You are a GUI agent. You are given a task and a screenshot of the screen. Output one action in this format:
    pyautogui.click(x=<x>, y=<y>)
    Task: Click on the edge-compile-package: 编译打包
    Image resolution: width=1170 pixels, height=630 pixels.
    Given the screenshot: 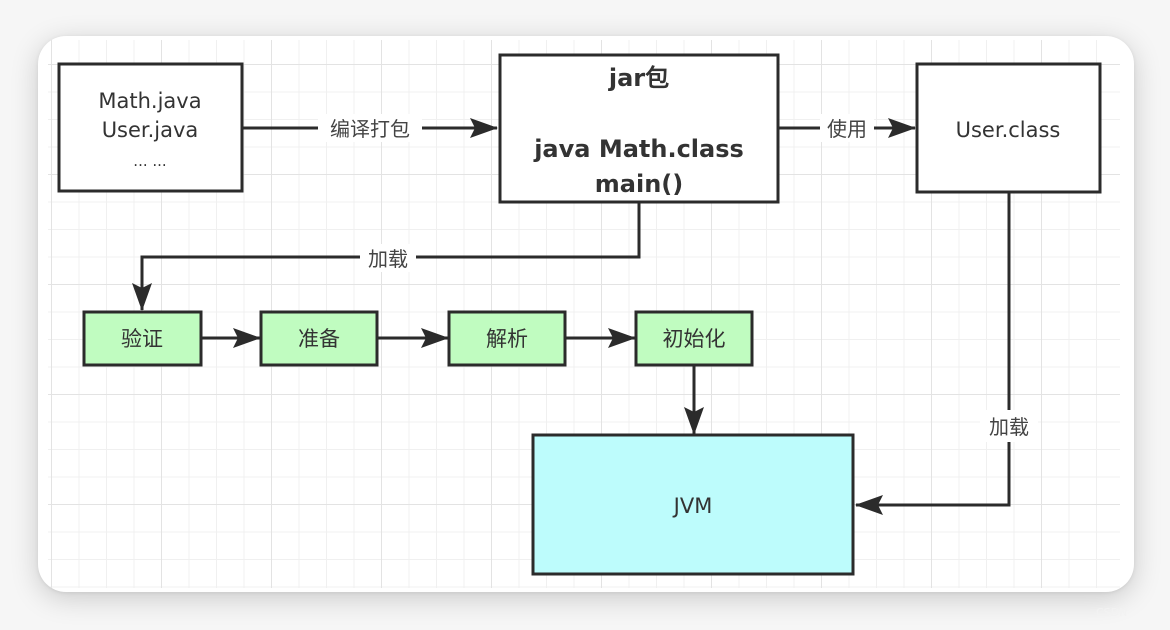 What is the action you would take?
    pyautogui.click(x=370, y=128)
    